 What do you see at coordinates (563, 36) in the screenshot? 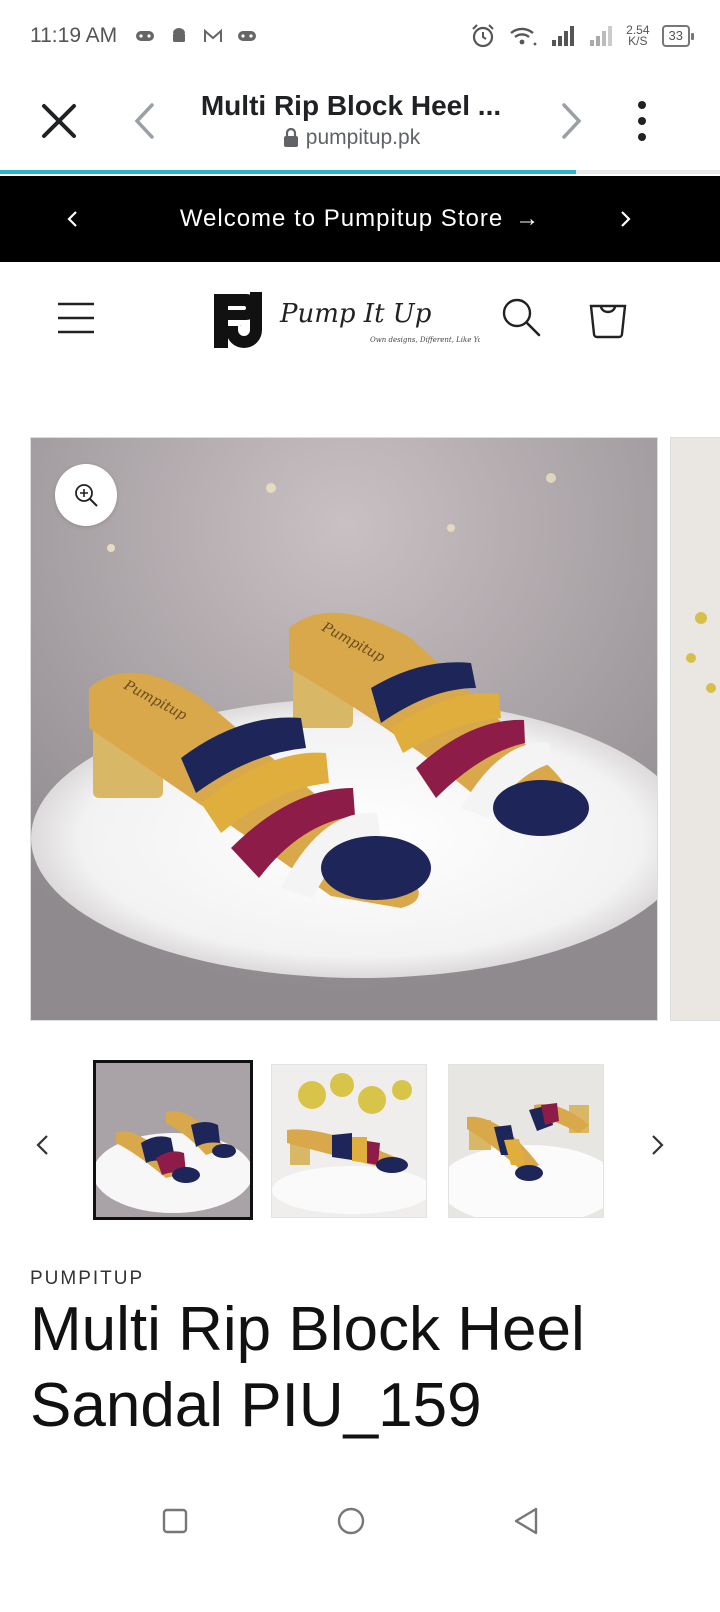
I see `signal-icon` at bounding box center [563, 36].